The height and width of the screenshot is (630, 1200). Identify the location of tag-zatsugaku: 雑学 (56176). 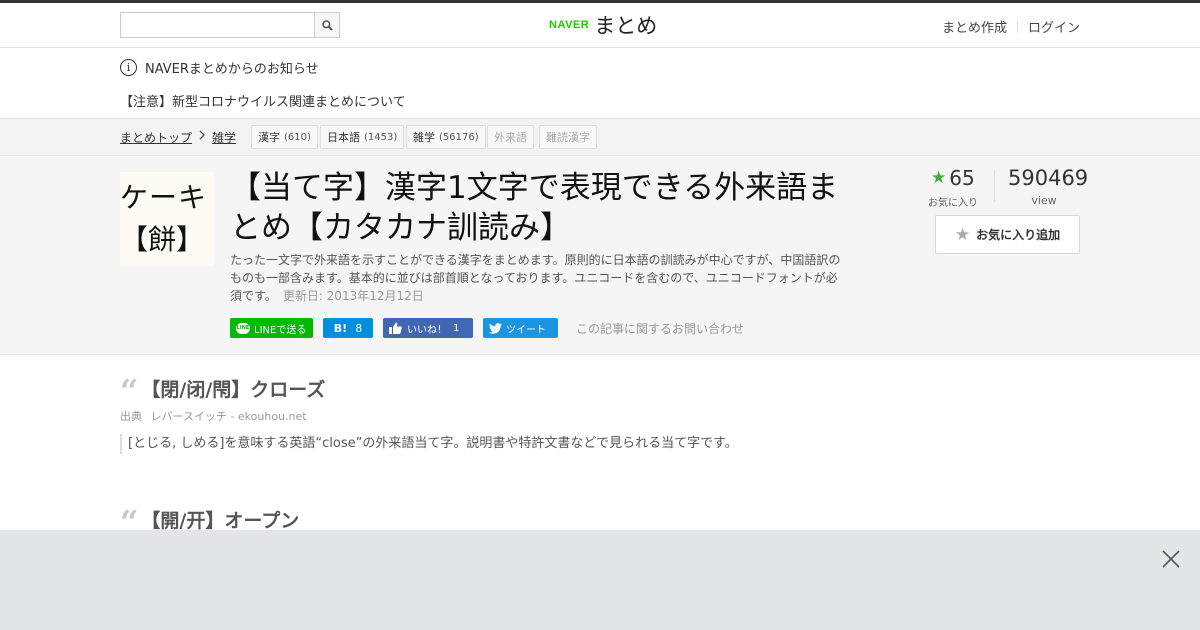
(446, 137).